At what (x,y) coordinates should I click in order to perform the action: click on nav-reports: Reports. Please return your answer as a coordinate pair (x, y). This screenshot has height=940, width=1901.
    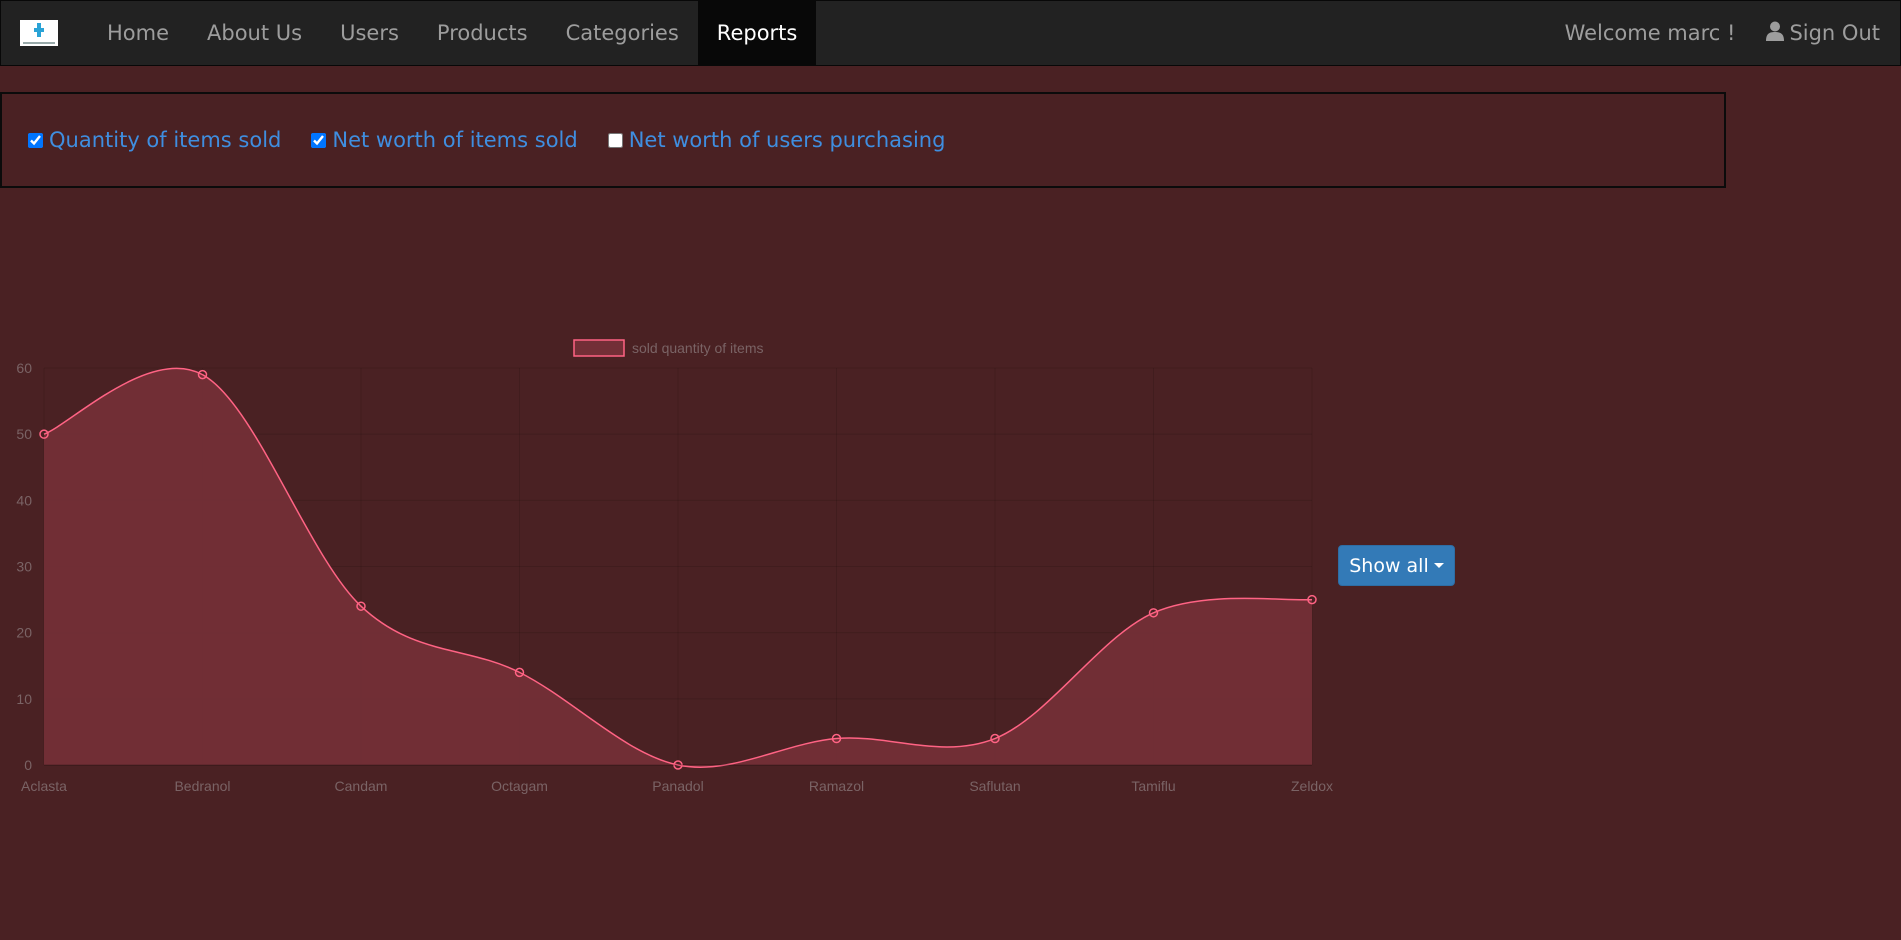
    Looking at the image, I should click on (757, 33).